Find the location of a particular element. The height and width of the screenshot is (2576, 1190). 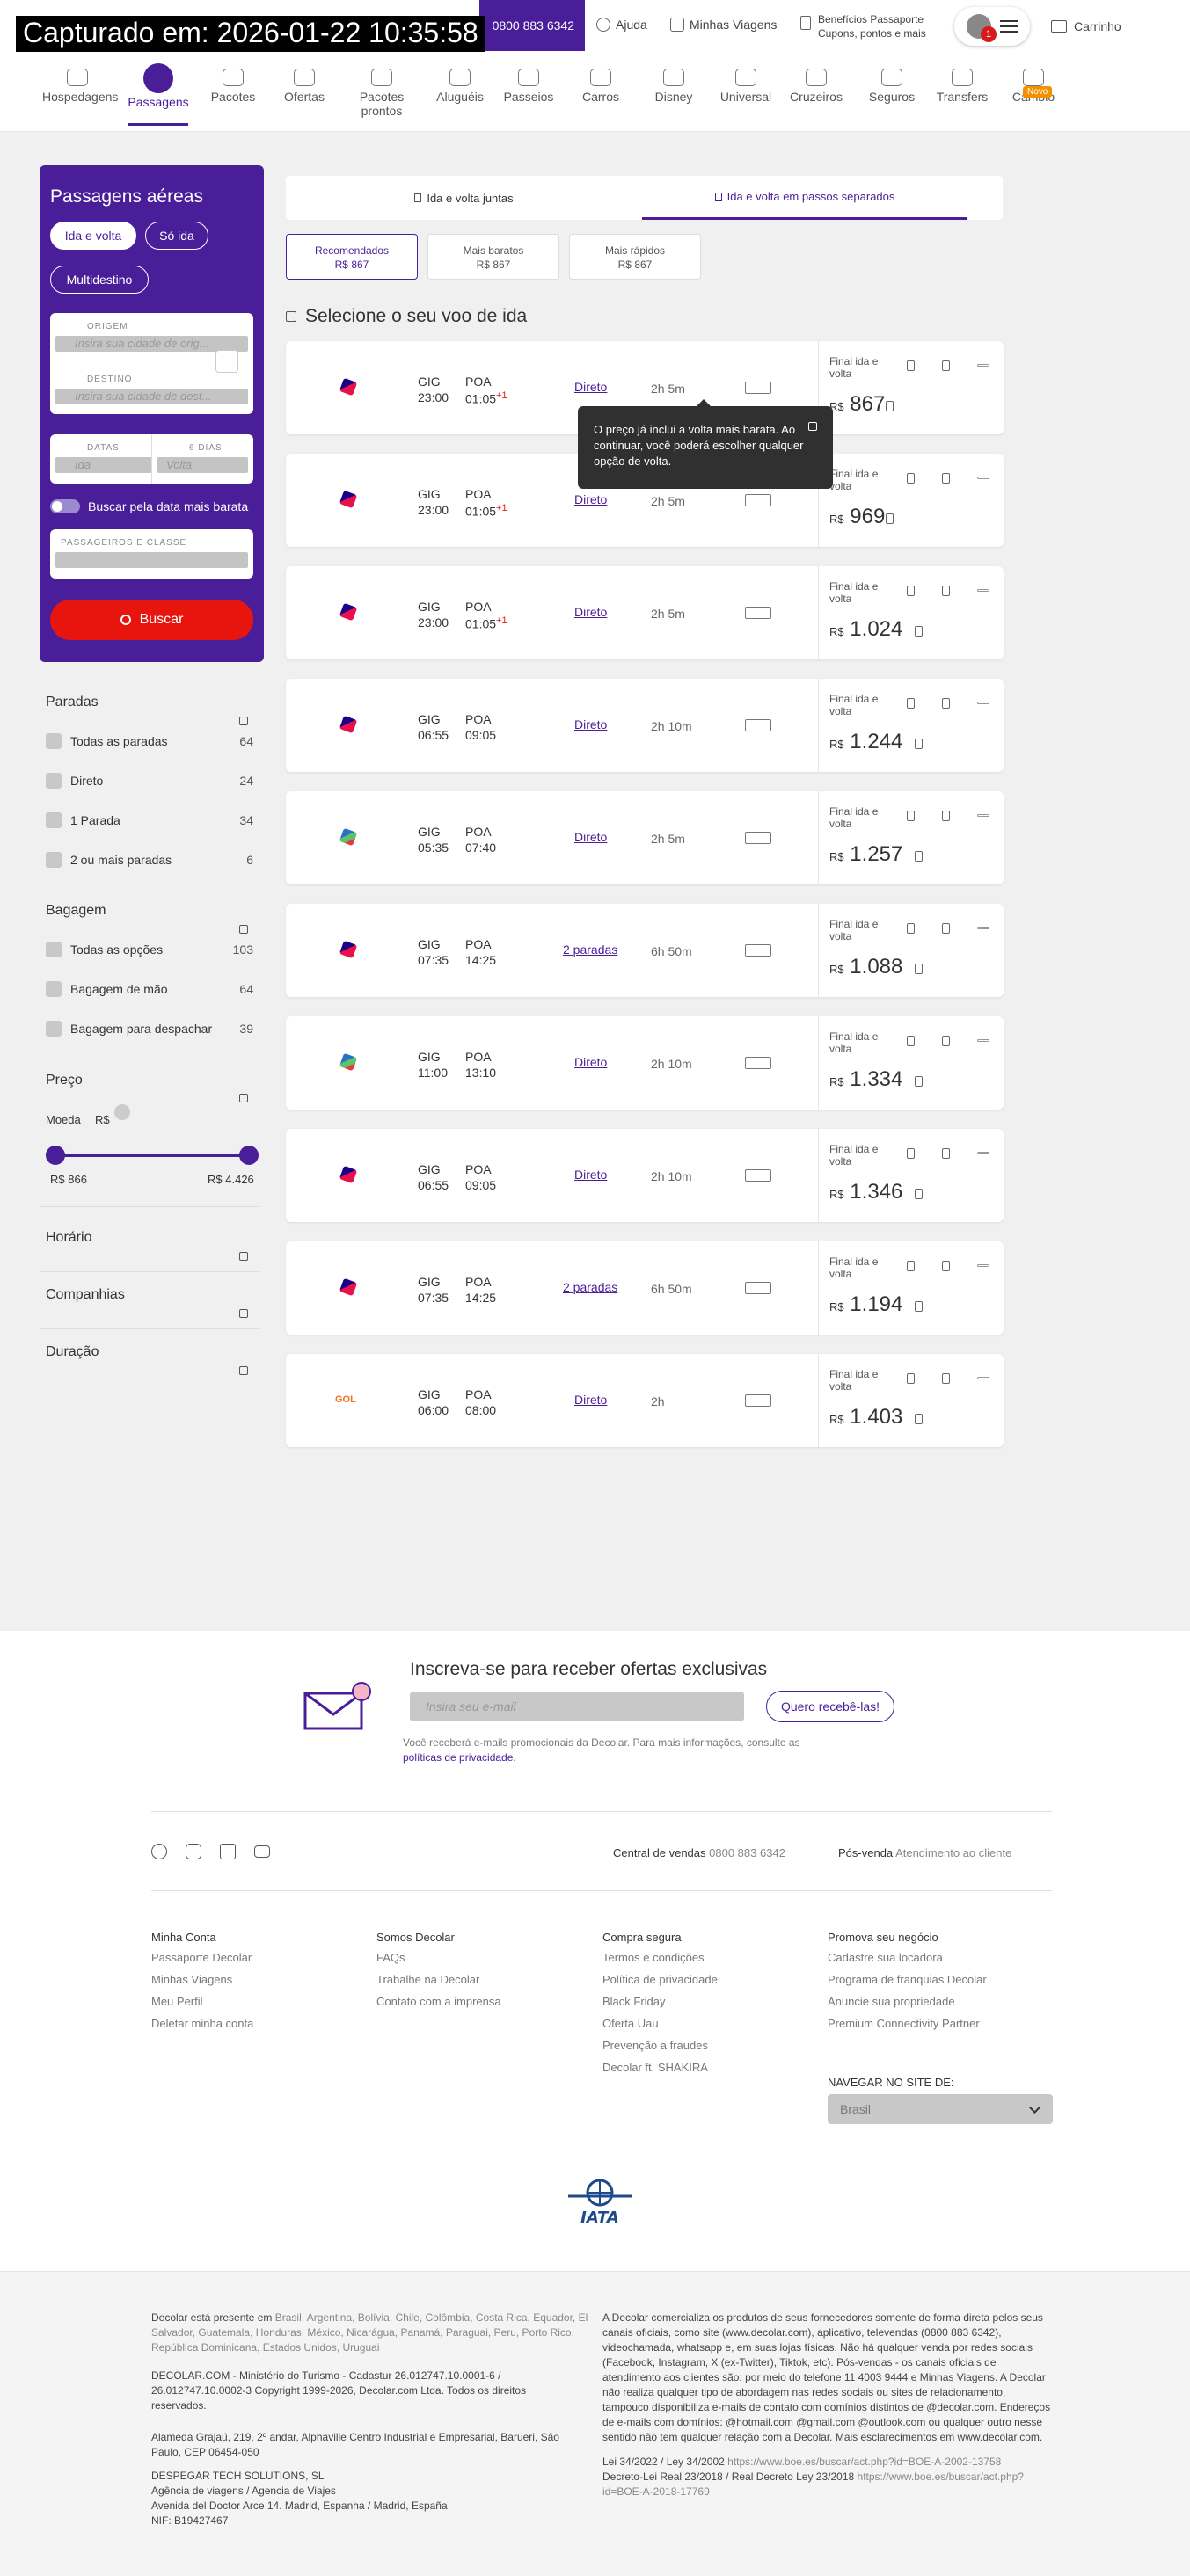

filter-option: Todas as paradas 64 is located at coordinates (149, 741).